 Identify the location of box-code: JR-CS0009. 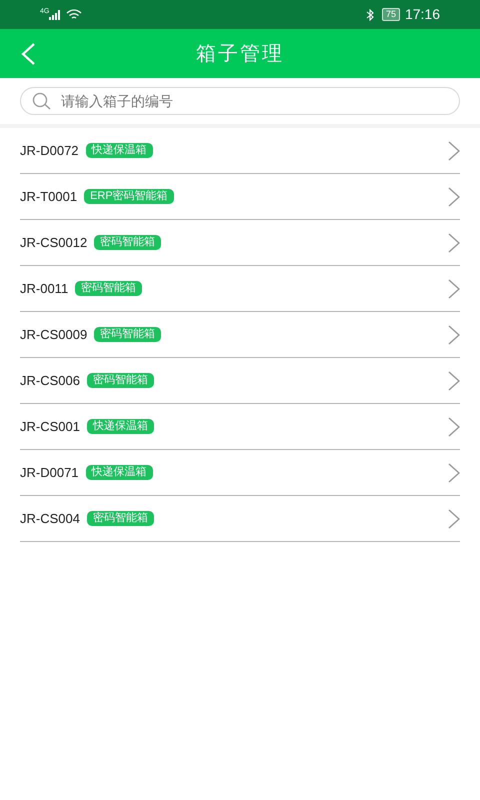
(54, 335).